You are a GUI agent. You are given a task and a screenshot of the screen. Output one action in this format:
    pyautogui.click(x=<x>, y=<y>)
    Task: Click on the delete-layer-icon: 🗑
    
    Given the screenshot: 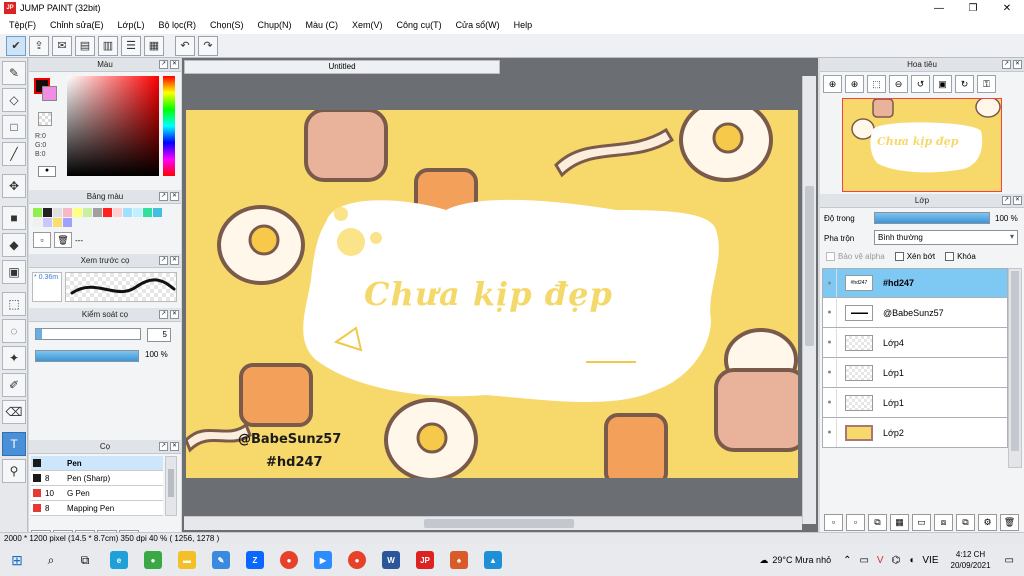 What is the action you would take?
    pyautogui.click(x=1009, y=522)
    